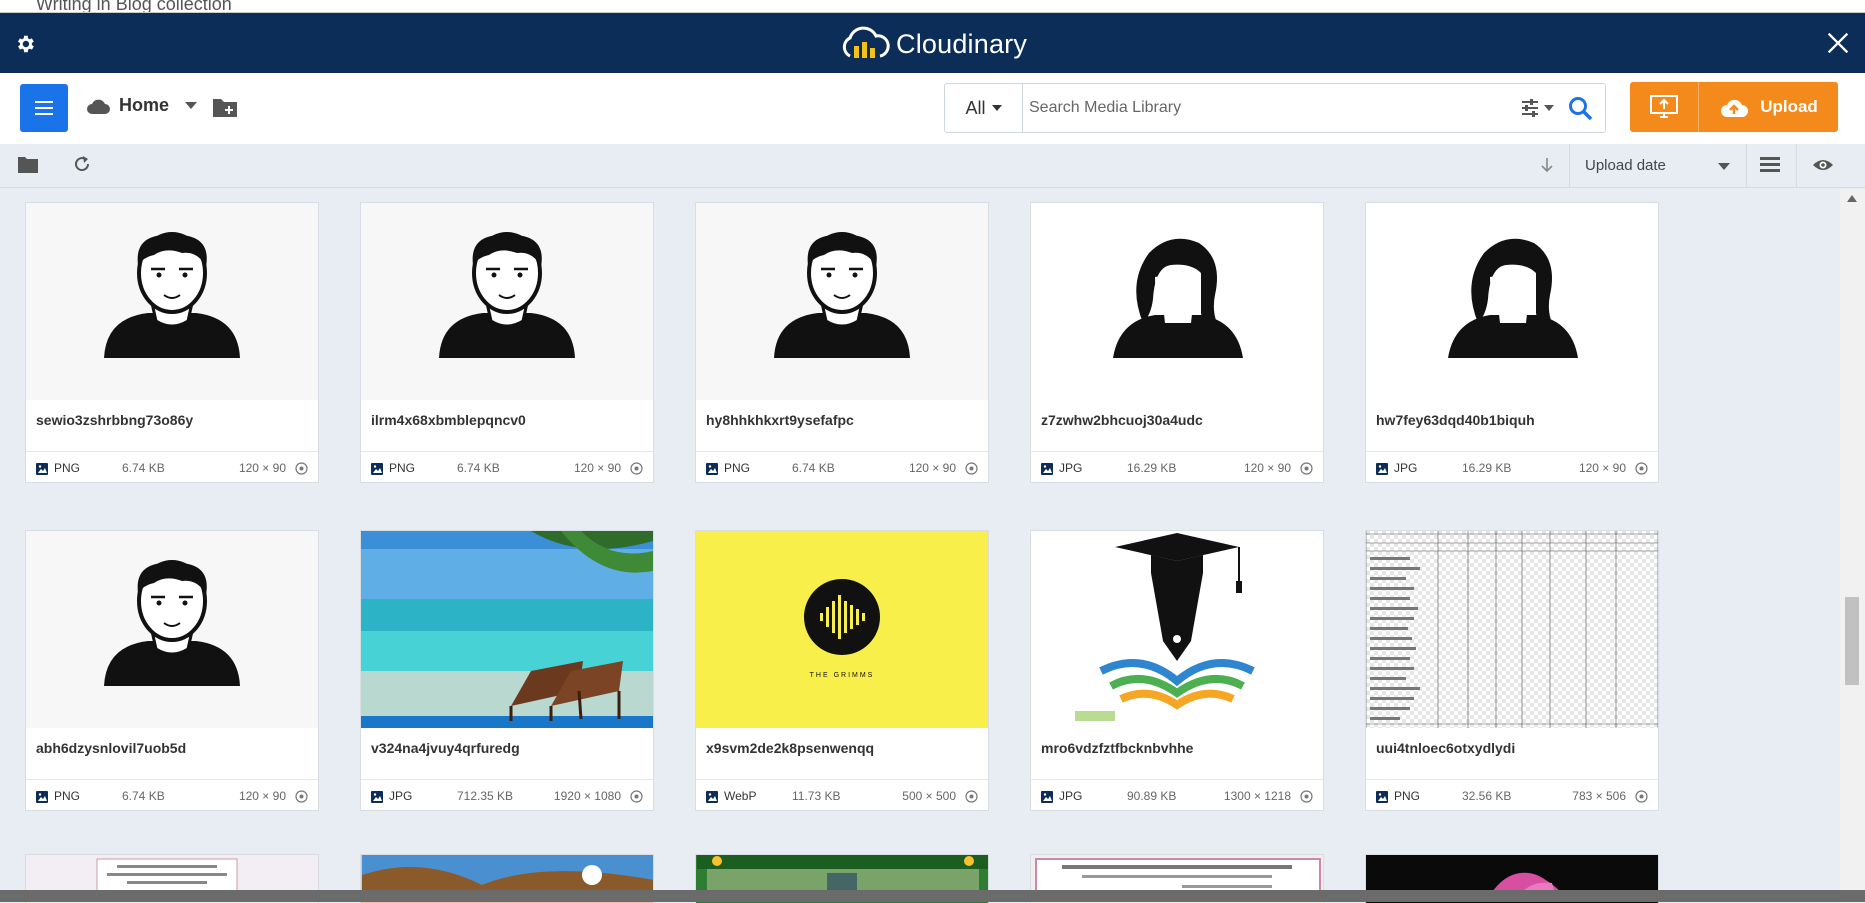 Image resolution: width=1865 pixels, height=903 pixels. I want to click on asset-card: z7zwhw2bhcuoj30a4udc JPG 16.29 KB 120 × 90, so click(1177, 342).